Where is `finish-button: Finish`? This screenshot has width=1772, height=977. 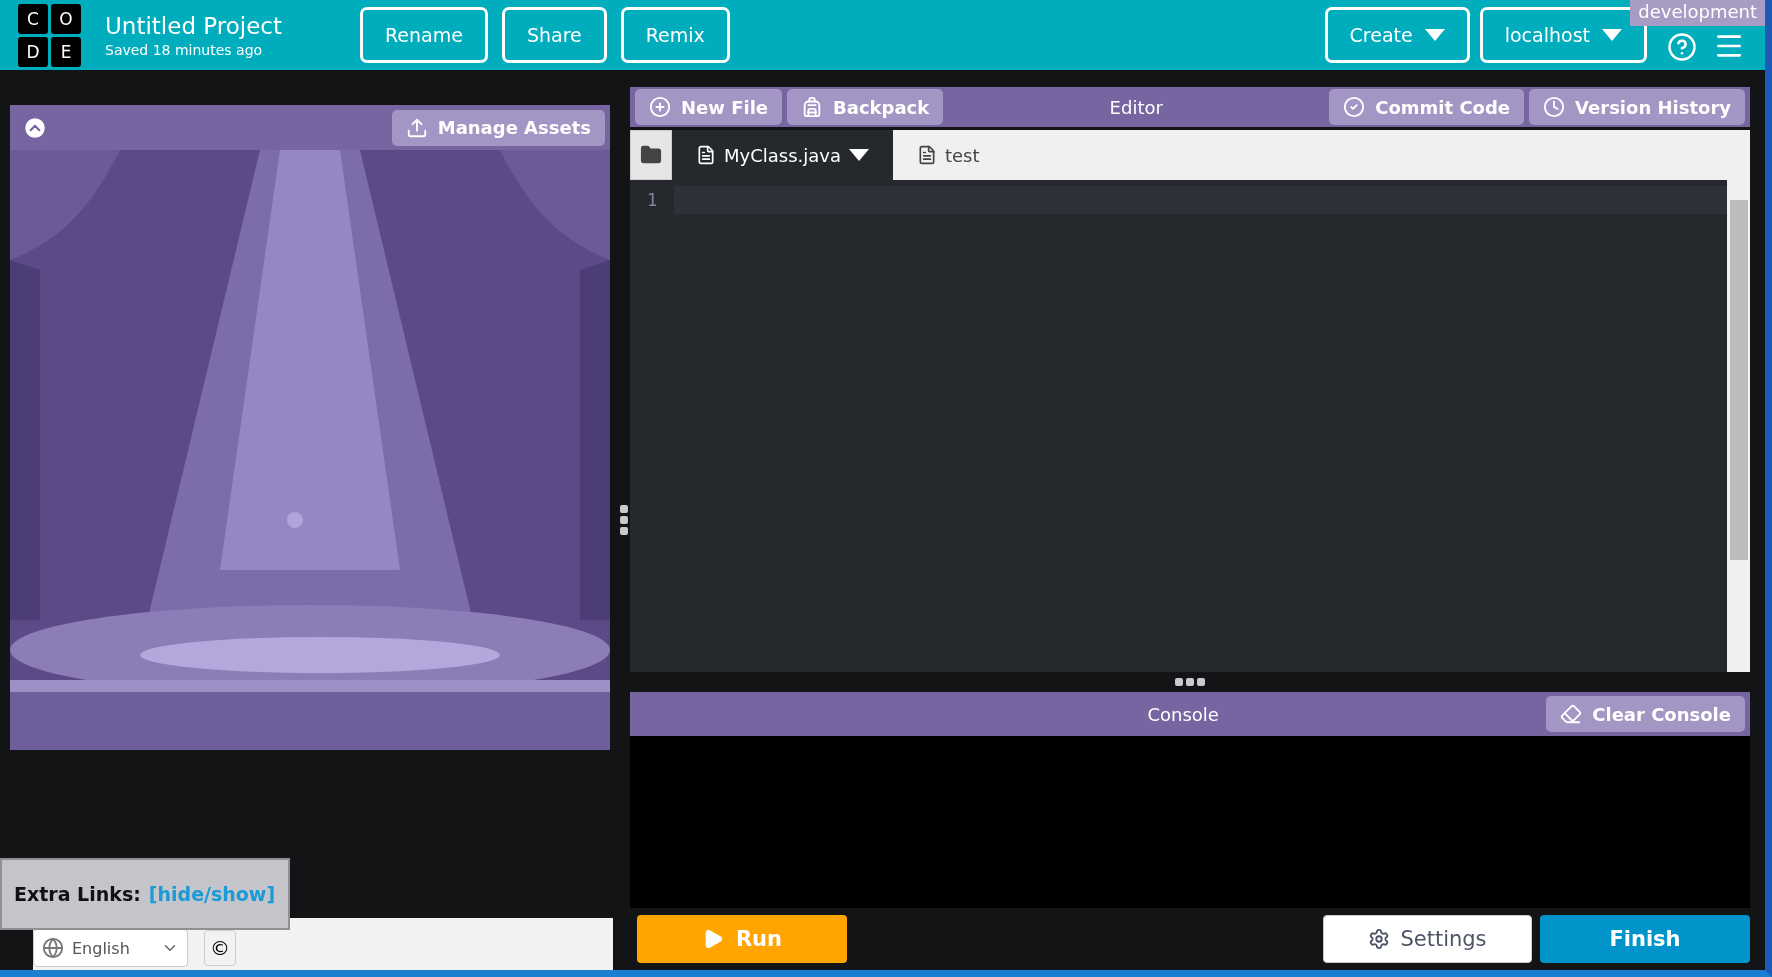 finish-button: Finish is located at coordinates (1645, 939).